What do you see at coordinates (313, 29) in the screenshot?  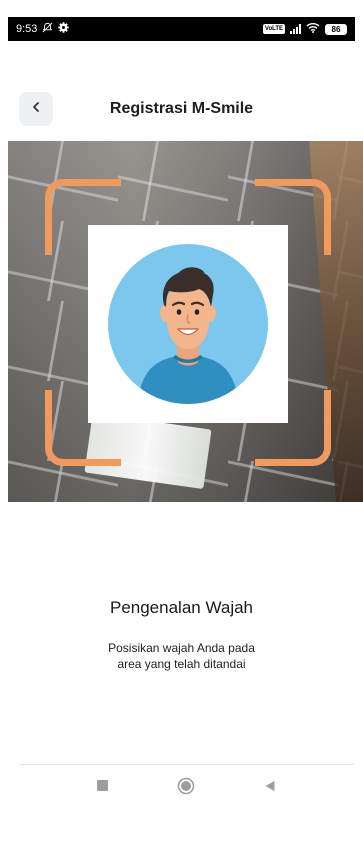 I see `wifi-icon` at bounding box center [313, 29].